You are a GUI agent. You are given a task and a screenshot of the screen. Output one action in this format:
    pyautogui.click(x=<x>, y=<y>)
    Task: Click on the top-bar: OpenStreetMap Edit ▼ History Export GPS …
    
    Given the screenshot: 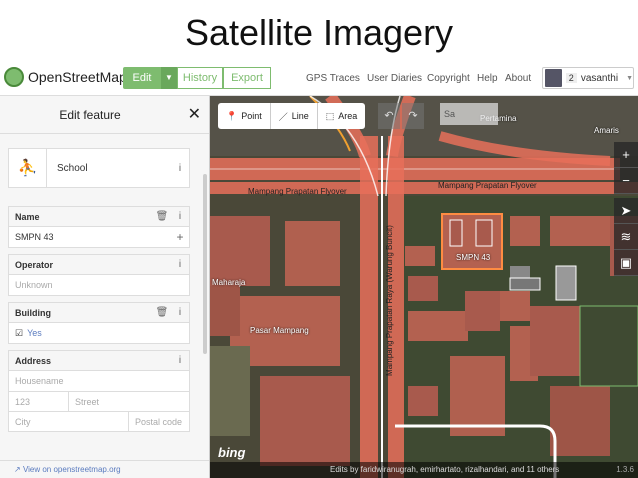 What is the action you would take?
    pyautogui.click(x=319, y=79)
    